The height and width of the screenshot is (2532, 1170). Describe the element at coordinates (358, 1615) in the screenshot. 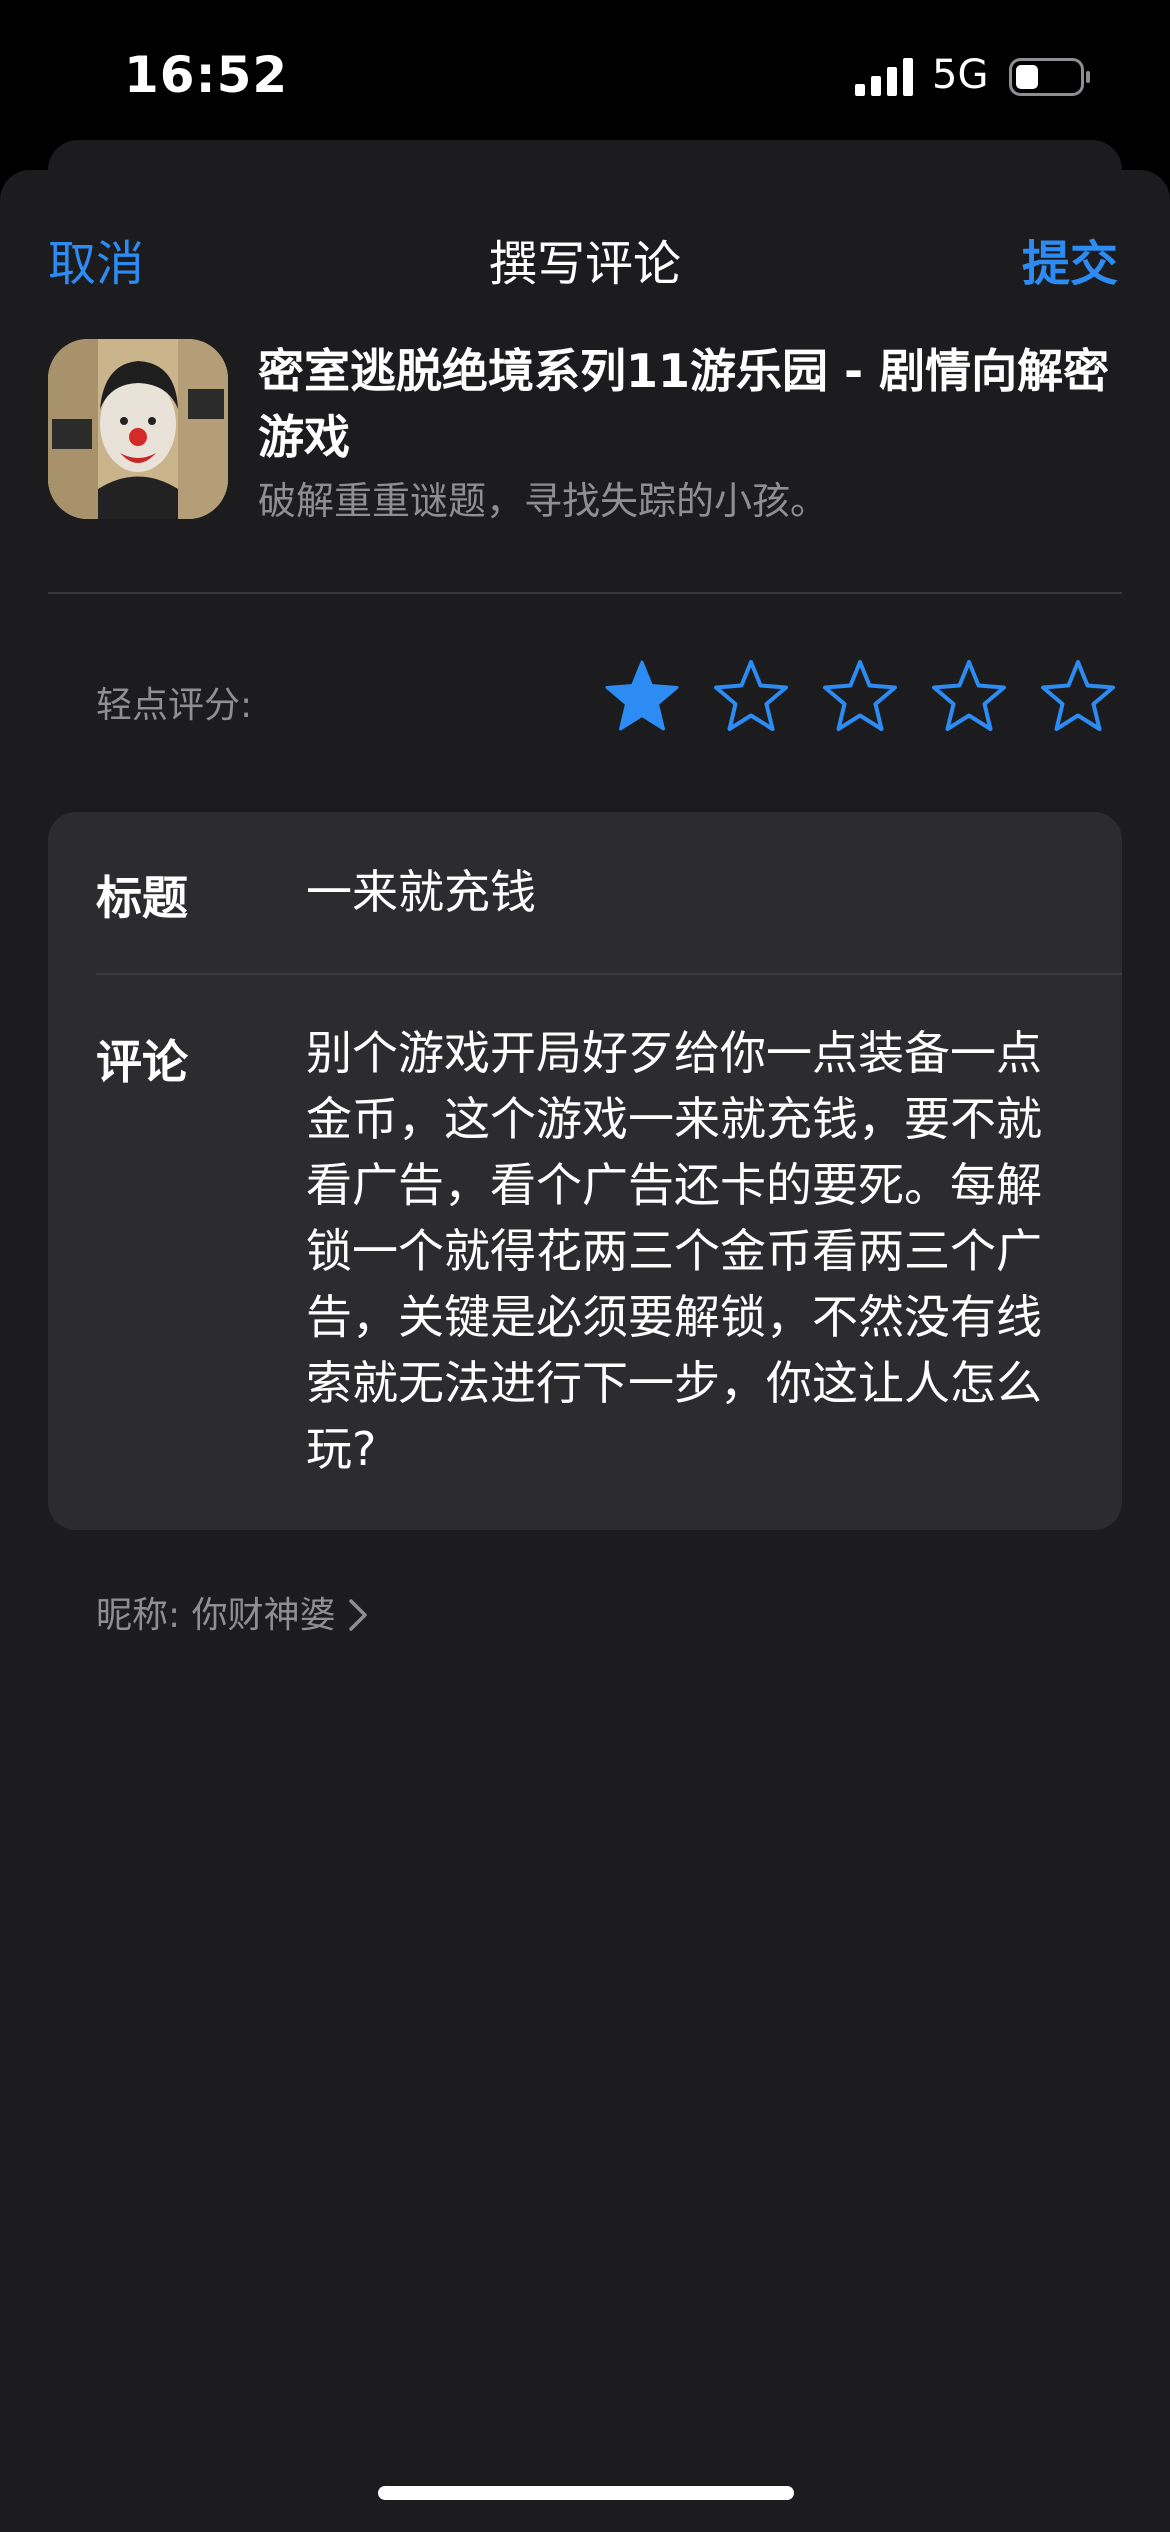

I see `chevron-right-icon` at that location.